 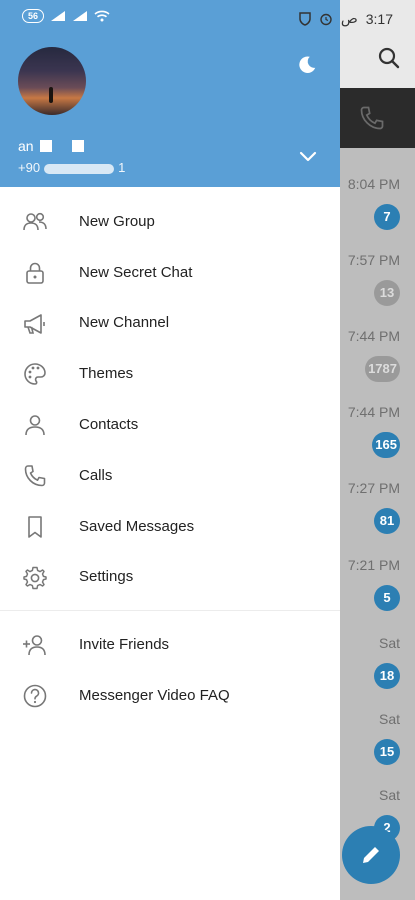 I want to click on menu-item-messenger-video-faq: Messenger Video FAQ, so click(x=170, y=695).